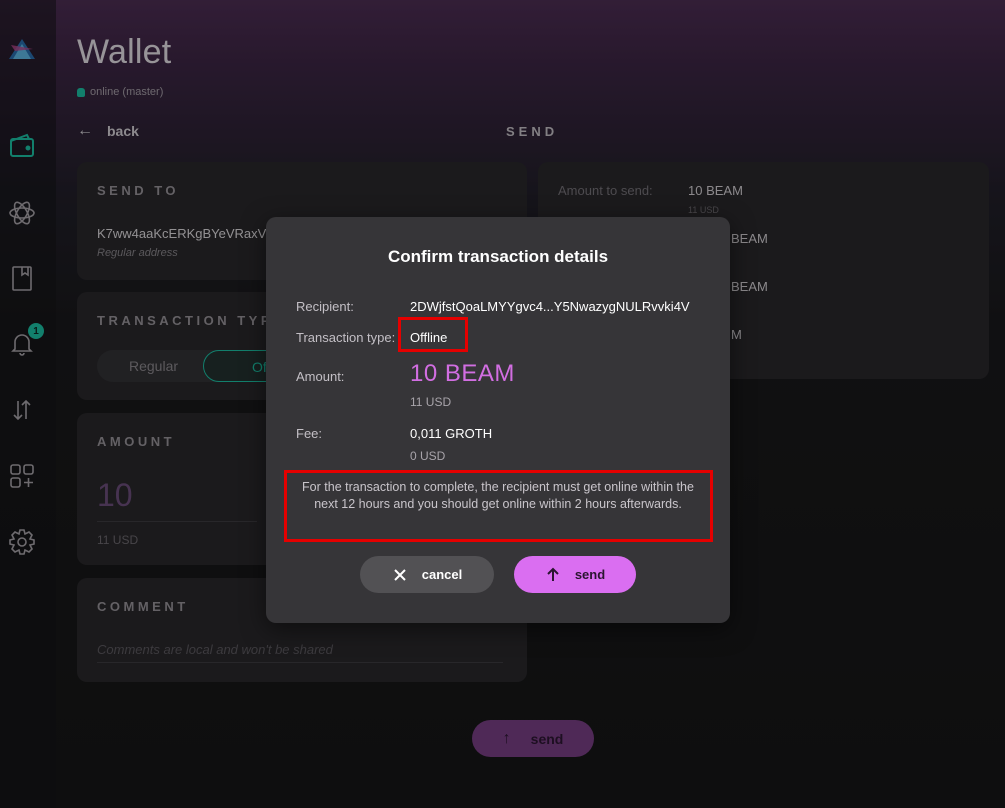  What do you see at coordinates (309, 433) in the screenshot?
I see `fee-label: Fee:` at bounding box center [309, 433].